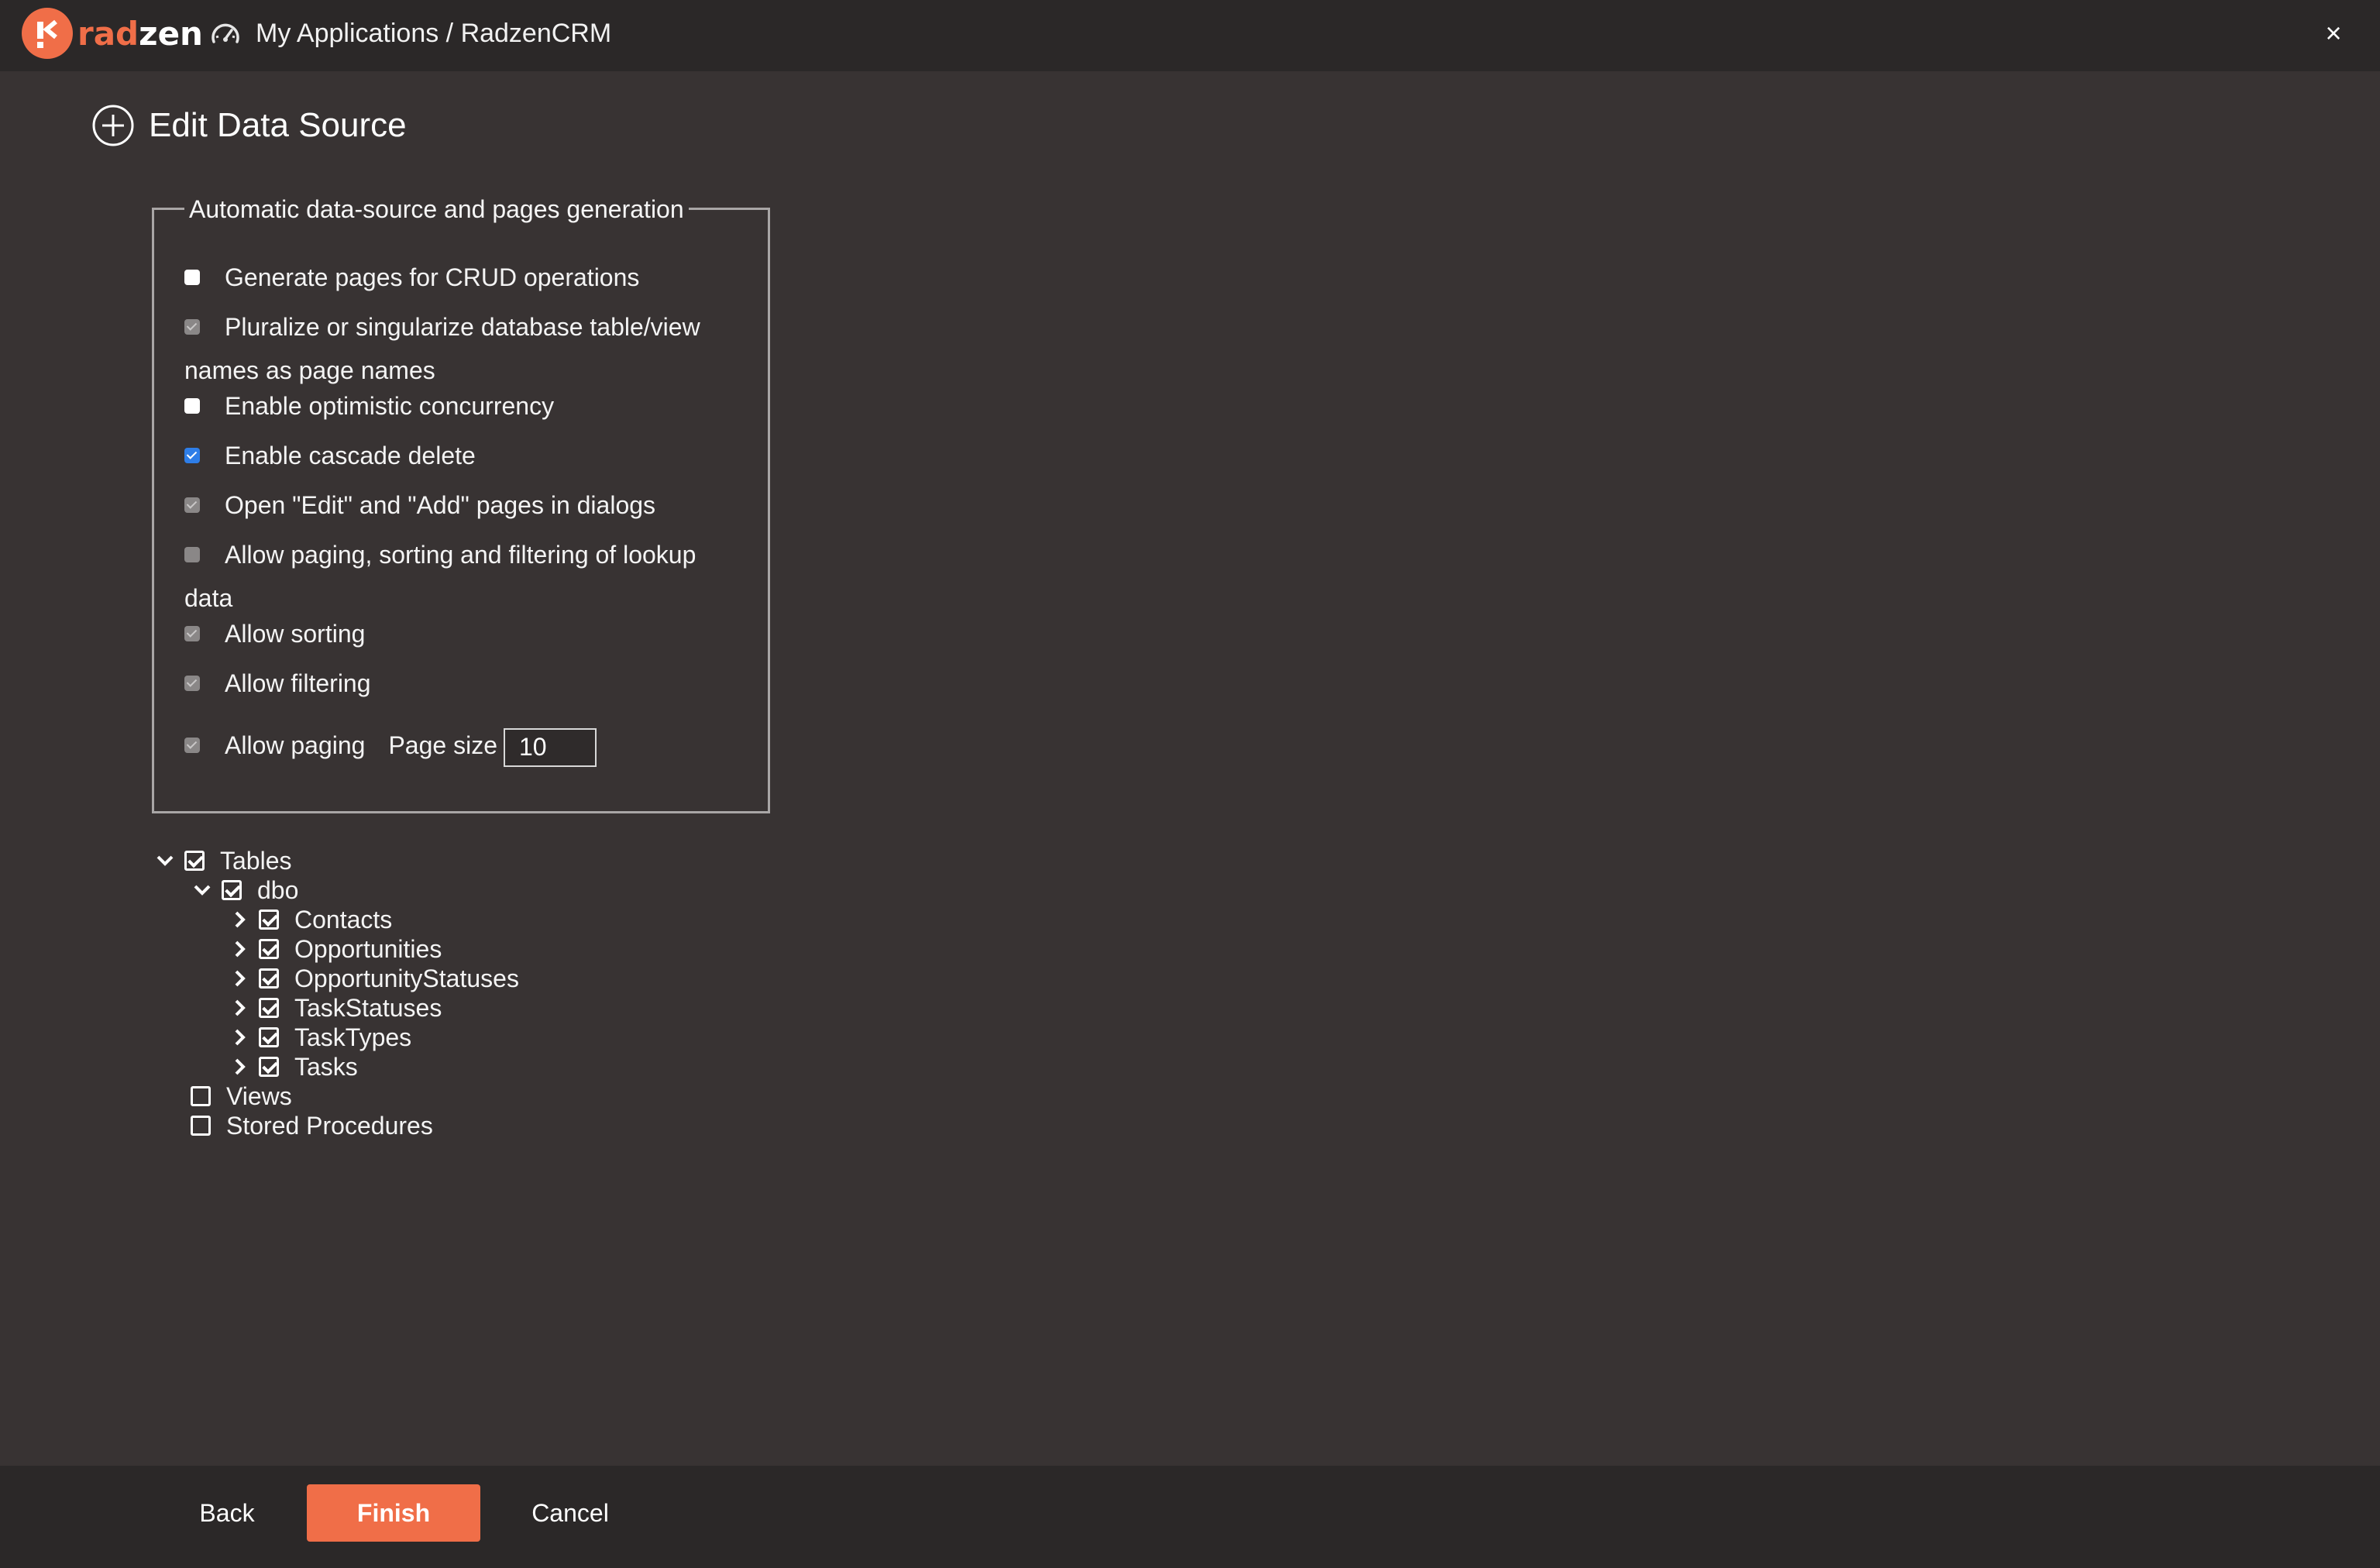 The height and width of the screenshot is (1568, 2380). I want to click on tree-node-table: Tasks, so click(293, 1066).